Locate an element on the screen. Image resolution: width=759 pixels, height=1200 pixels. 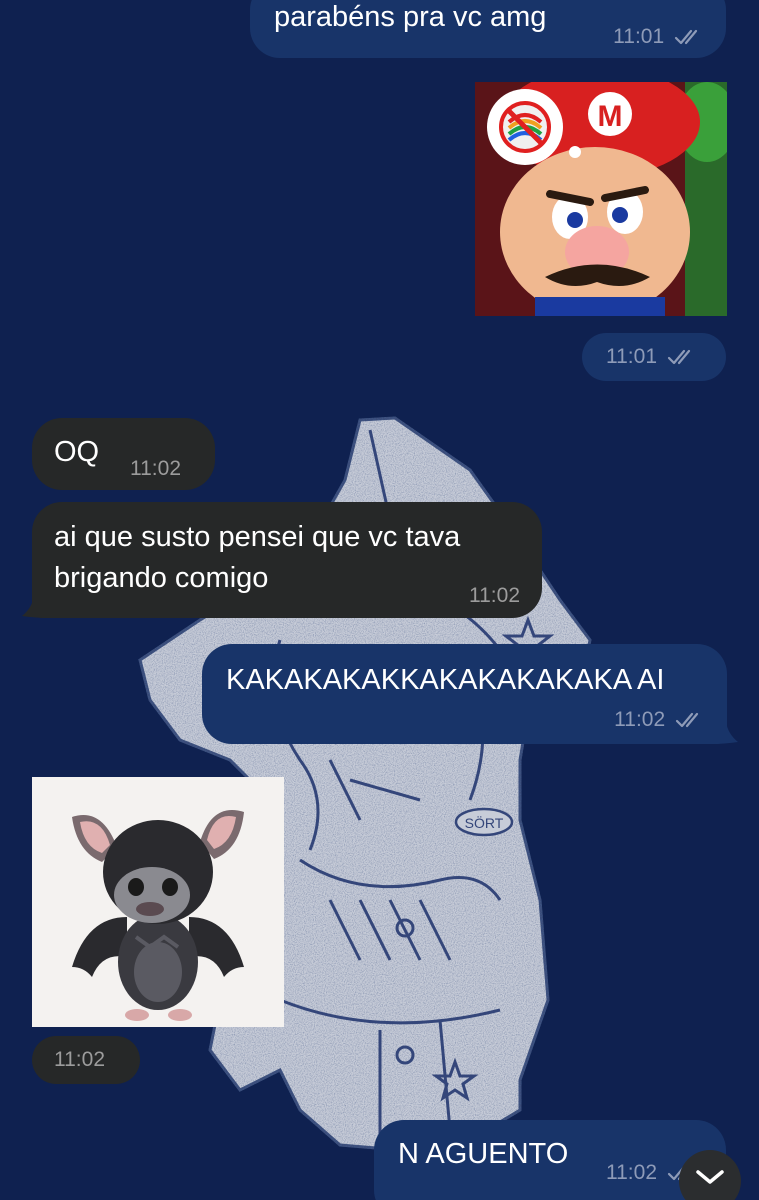
message-bubble-outgoing: parabéns pra vc amg 11:01 is located at coordinates (488, 29).